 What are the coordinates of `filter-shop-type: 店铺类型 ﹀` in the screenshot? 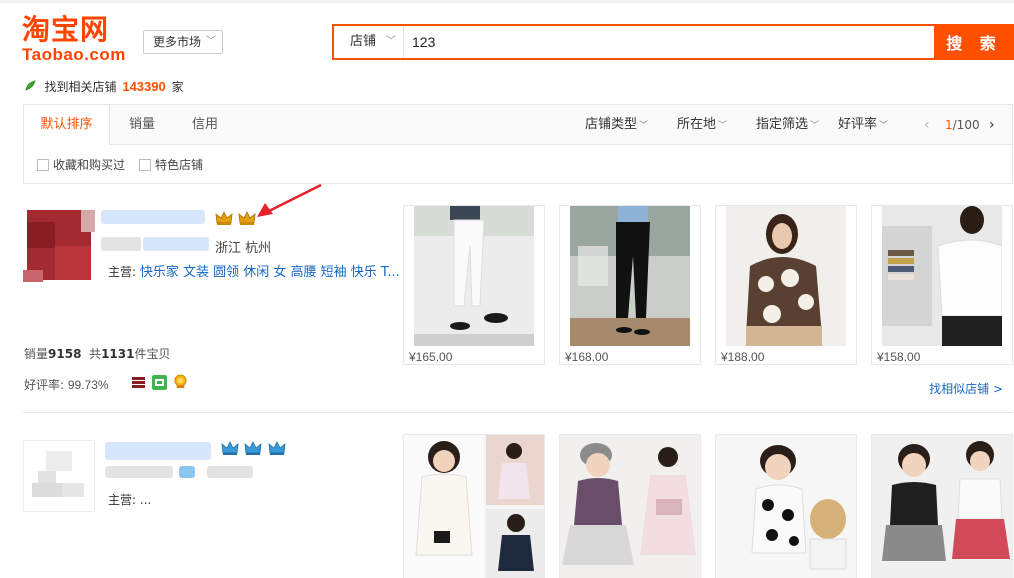 It's located at (616, 125).